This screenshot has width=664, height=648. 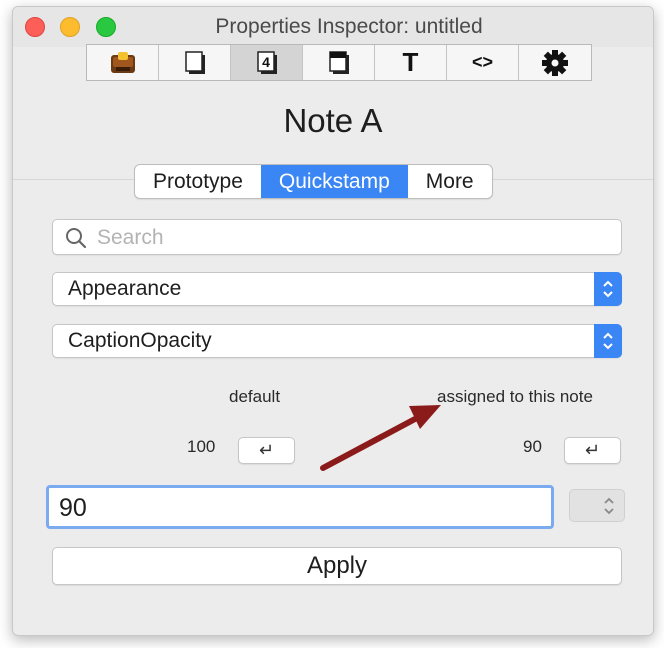 What do you see at coordinates (380, 438) in the screenshot?
I see `annotation-arrow-icon` at bounding box center [380, 438].